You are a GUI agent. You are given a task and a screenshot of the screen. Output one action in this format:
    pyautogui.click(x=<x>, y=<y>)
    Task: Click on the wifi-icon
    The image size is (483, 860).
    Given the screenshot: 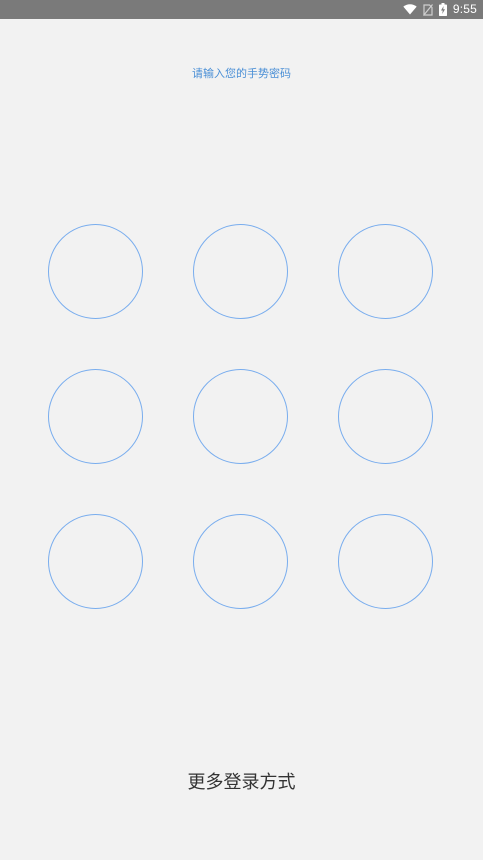 What is the action you would take?
    pyautogui.click(x=410, y=9)
    